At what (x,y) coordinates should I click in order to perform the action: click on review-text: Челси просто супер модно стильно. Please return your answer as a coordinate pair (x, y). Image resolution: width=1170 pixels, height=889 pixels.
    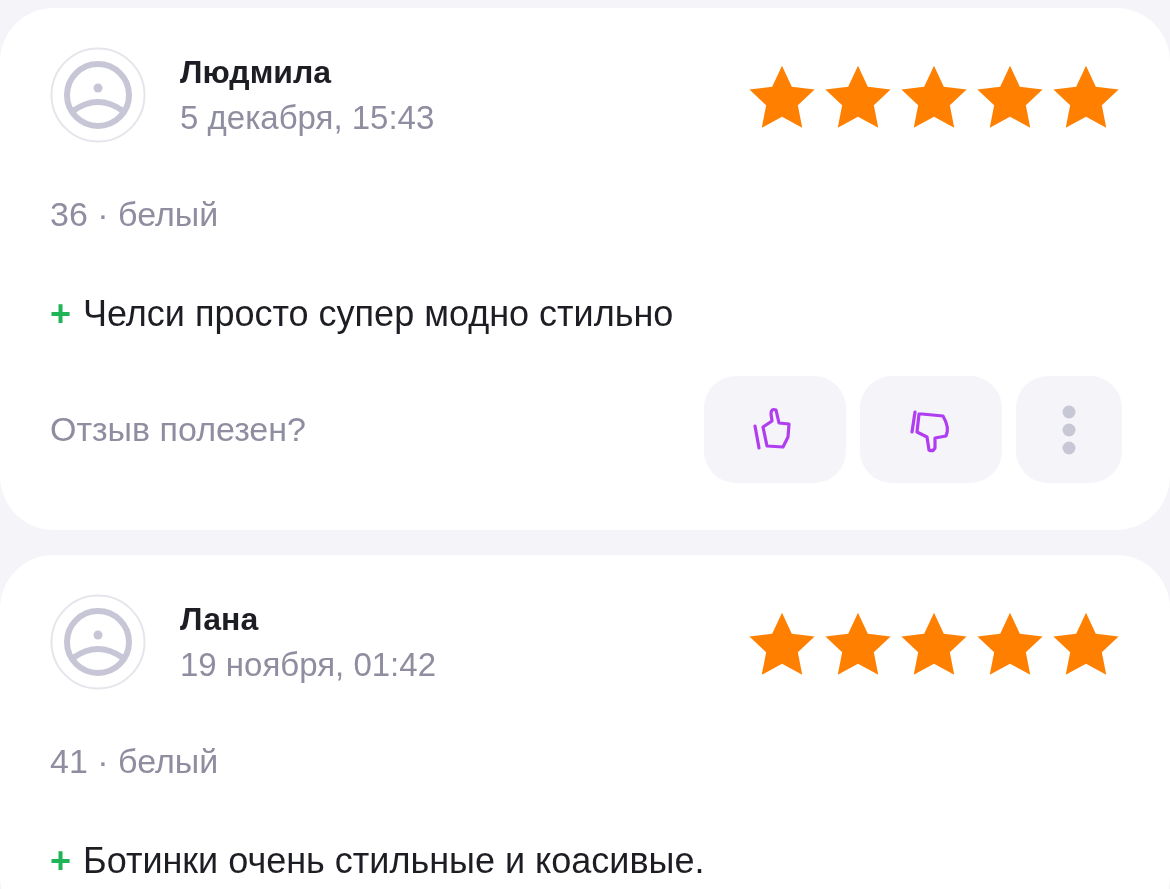
    Looking at the image, I should click on (378, 314).